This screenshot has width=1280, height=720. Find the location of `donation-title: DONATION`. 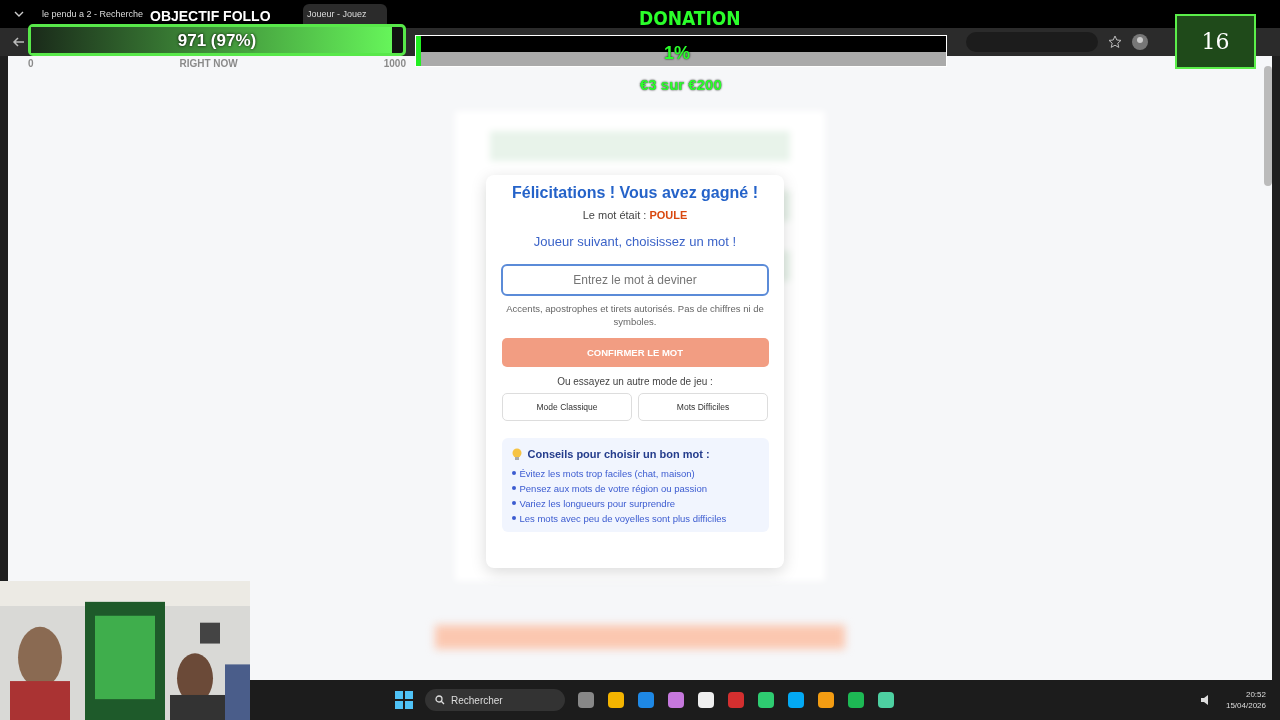

donation-title: DONATION is located at coordinates (690, 18).